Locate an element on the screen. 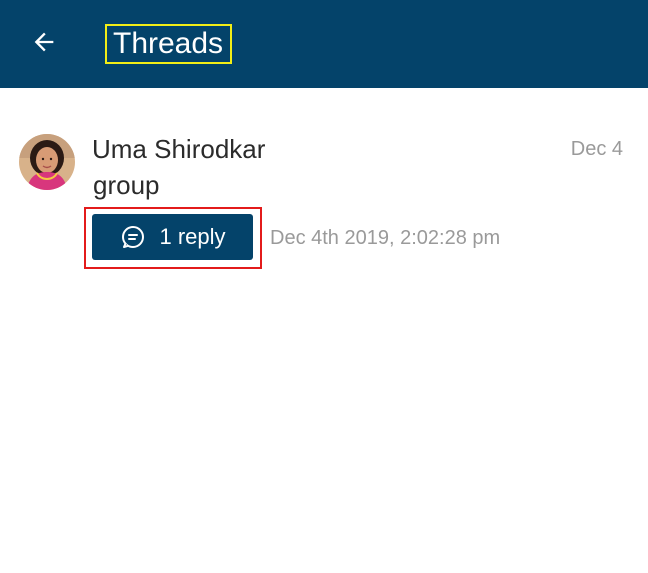 Image resolution: width=648 pixels, height=573 pixels. reply-count-button: 1 reply is located at coordinates (172, 237).